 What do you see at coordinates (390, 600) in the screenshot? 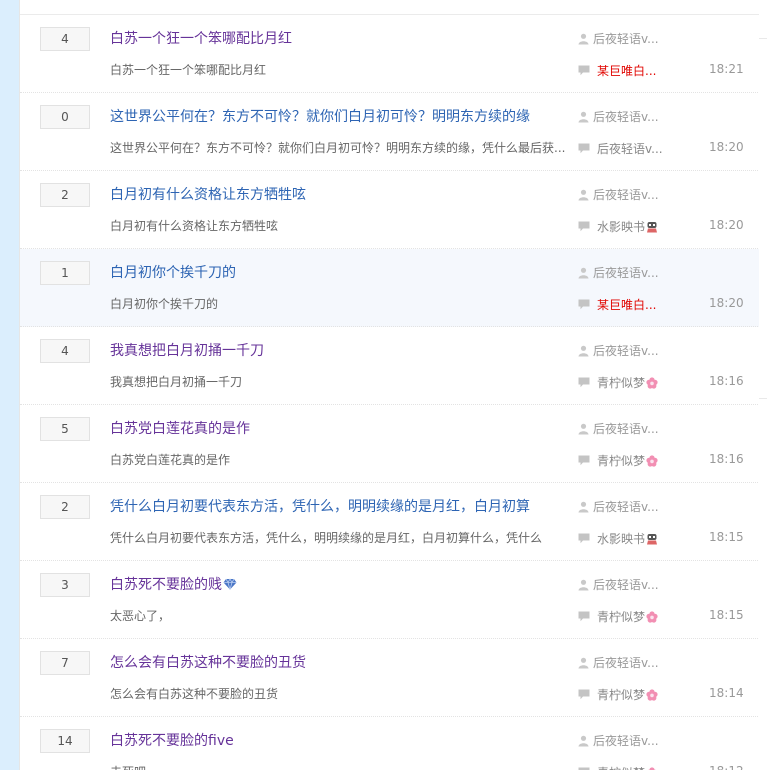
I see `thread-row: 3 白苏死不要脸的贱 太恶心了， 后夜轻语v... 青柠似梦 18:15` at bounding box center [390, 600].